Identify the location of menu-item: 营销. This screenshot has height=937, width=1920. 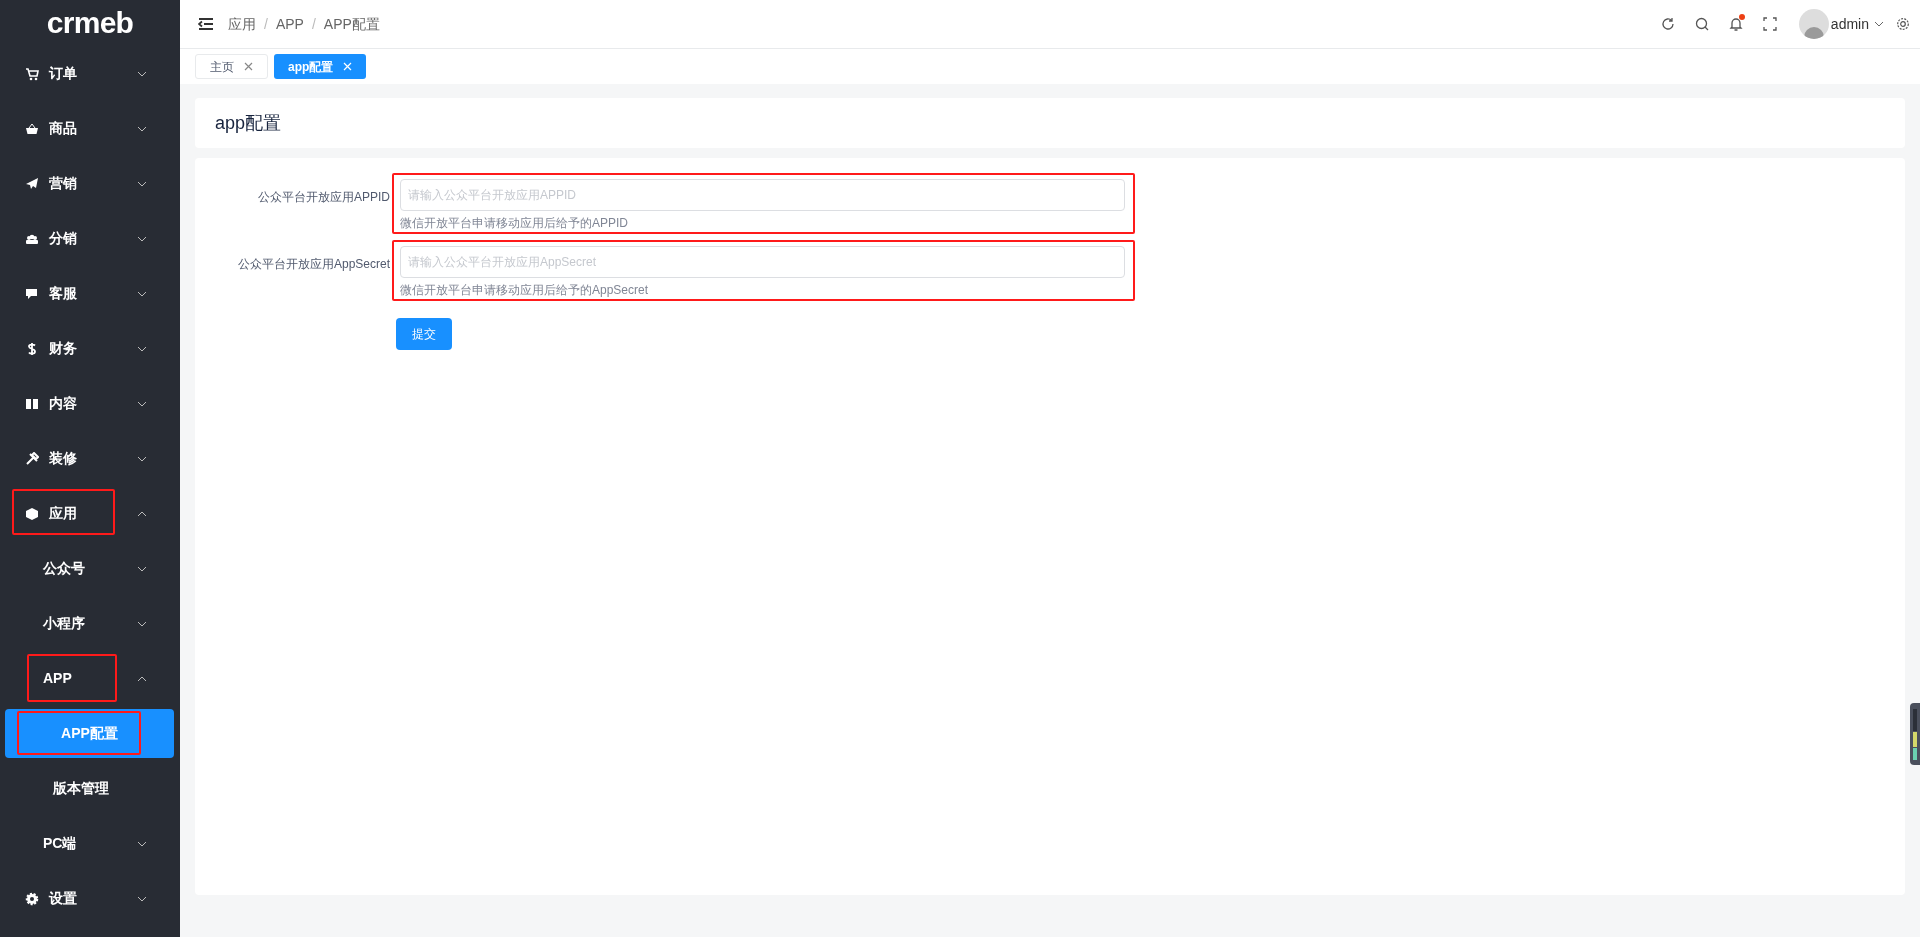
(63, 183).